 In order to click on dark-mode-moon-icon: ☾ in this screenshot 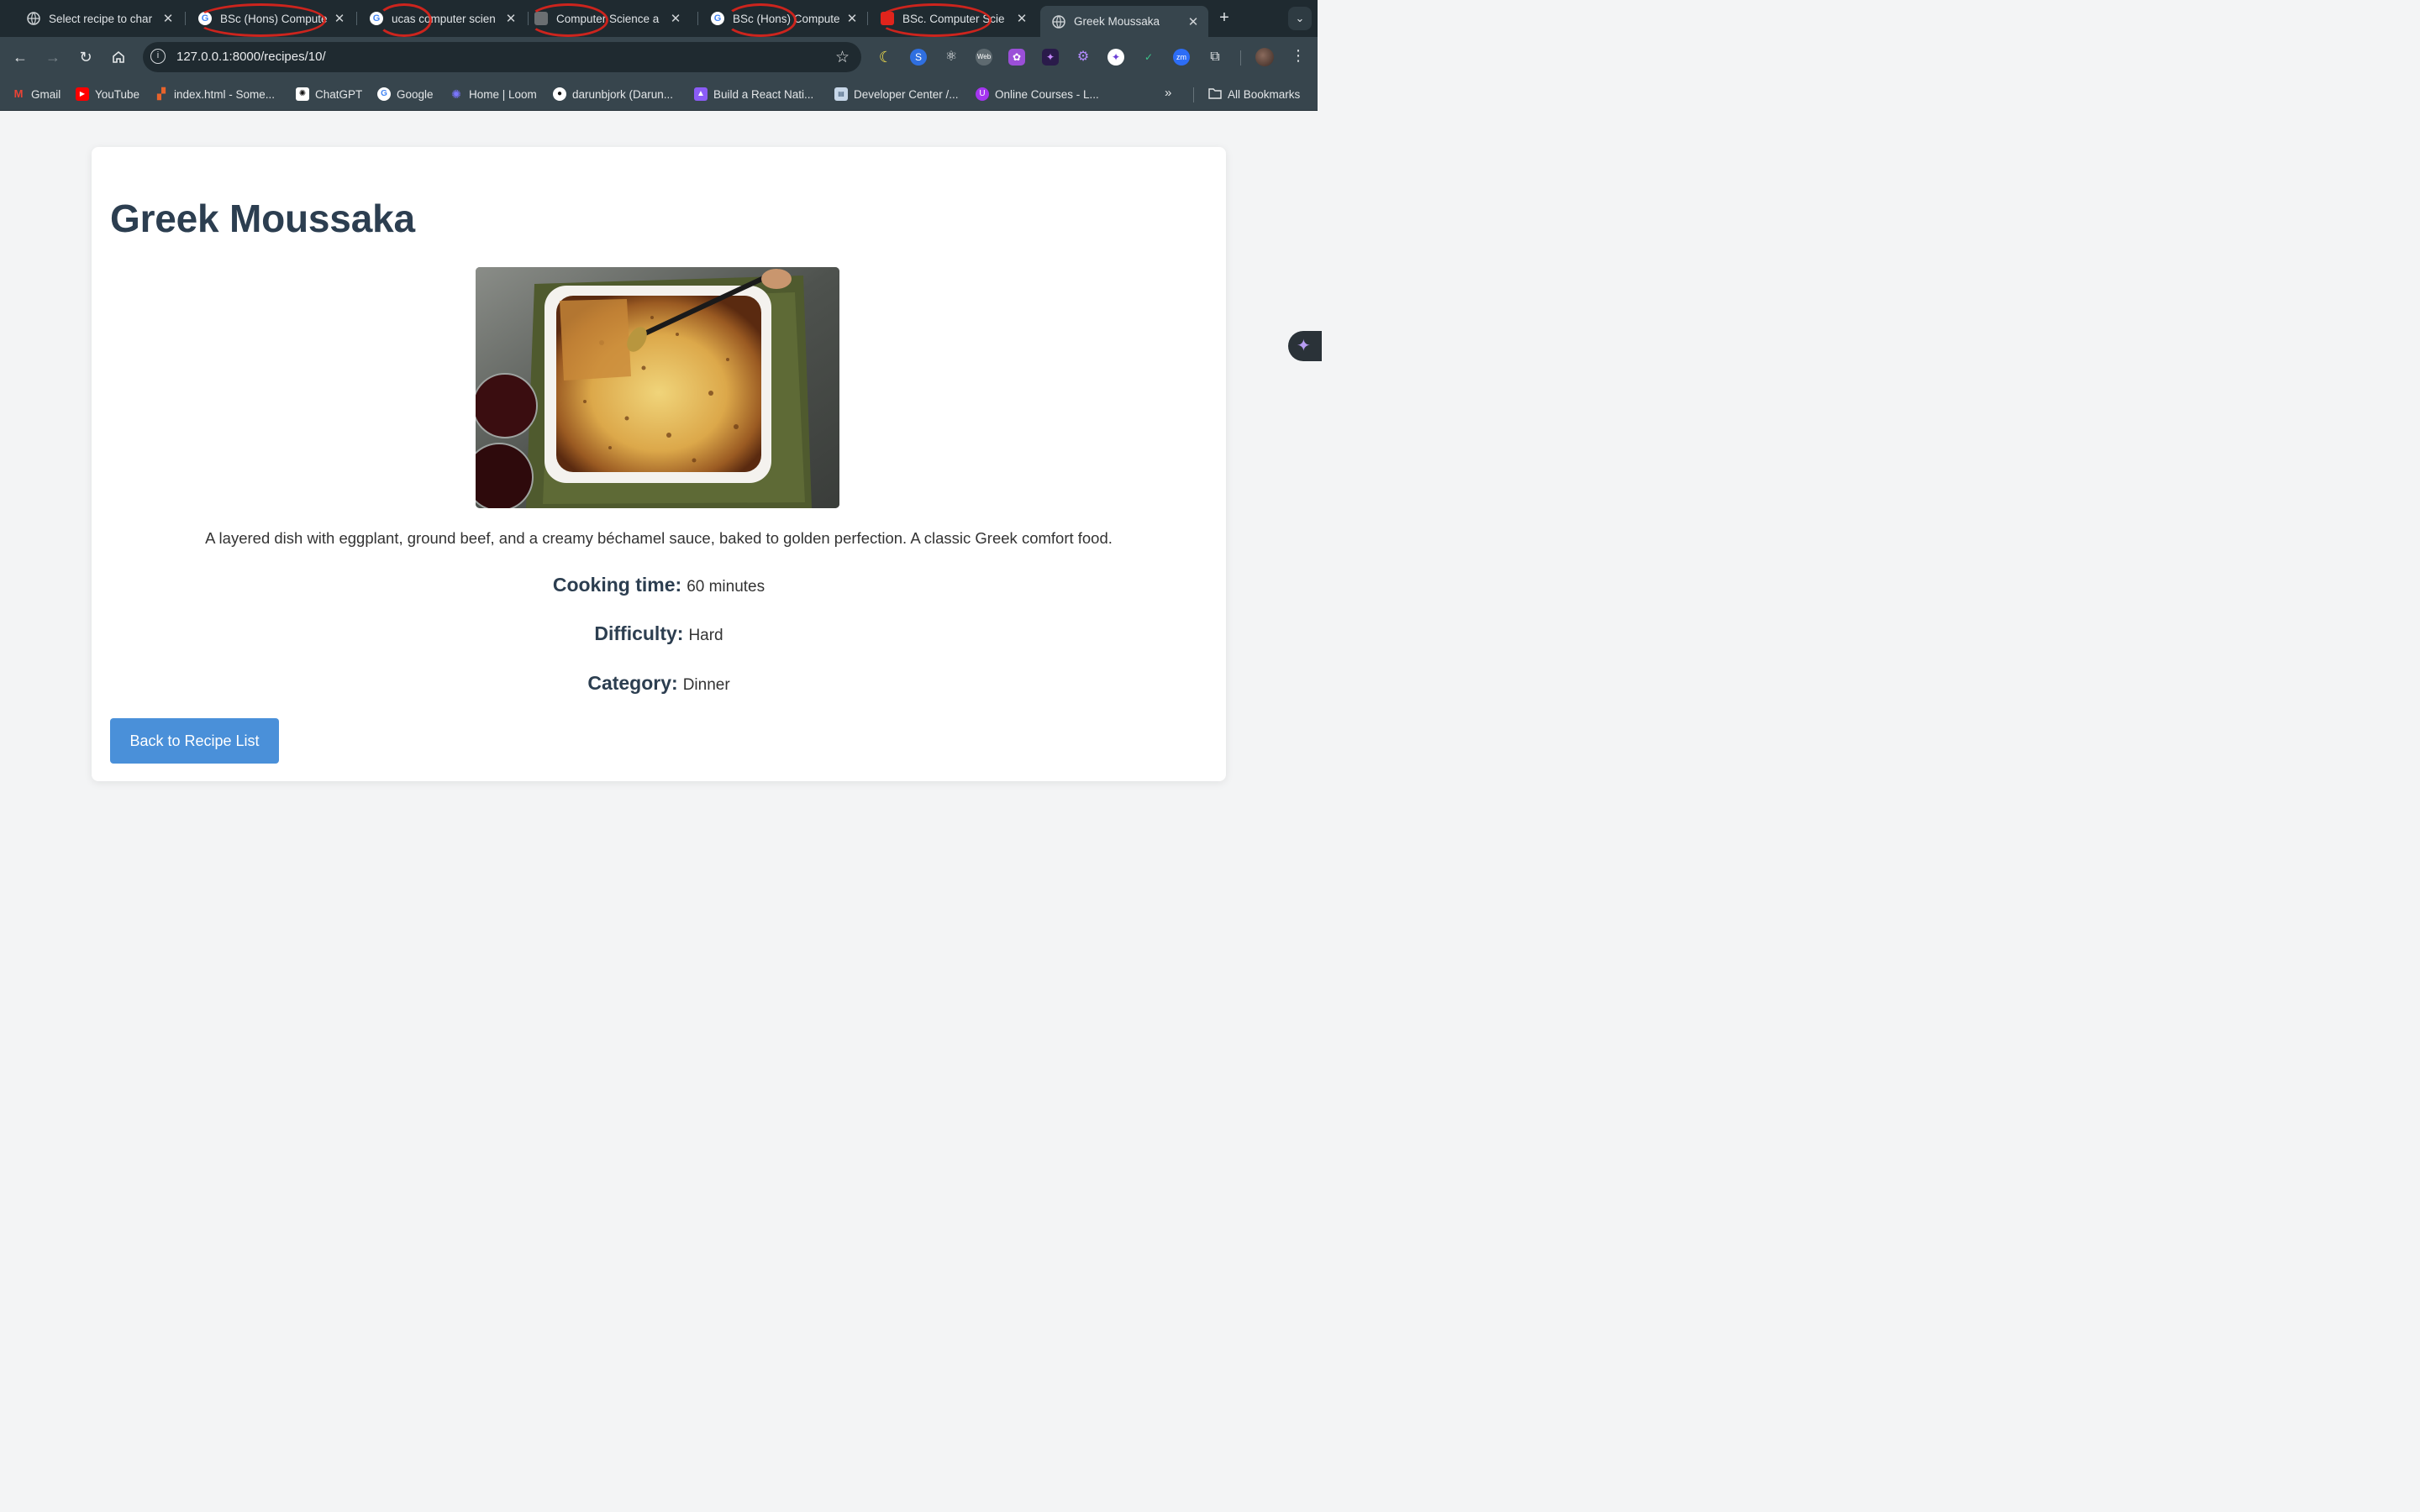, I will do `click(885, 57)`.